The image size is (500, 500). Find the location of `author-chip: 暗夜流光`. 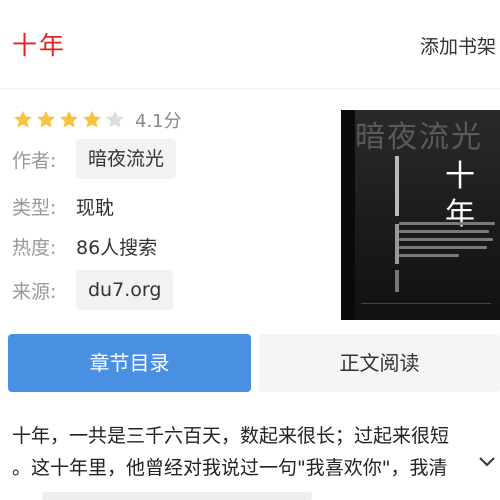

author-chip: 暗夜流光 is located at coordinates (126, 159).